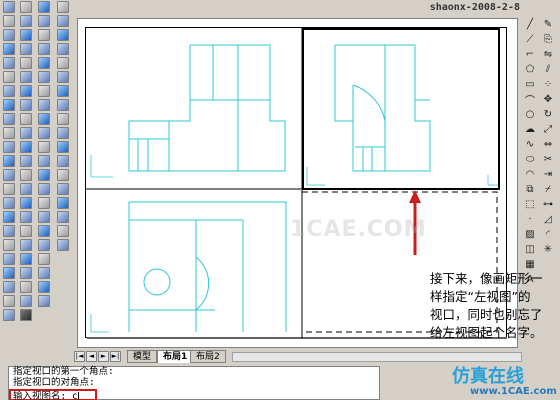 Image resolution: width=560 pixels, height=400 pixels. Describe the element at coordinates (63, 245) in the screenshot. I see `mview-icon` at that location.